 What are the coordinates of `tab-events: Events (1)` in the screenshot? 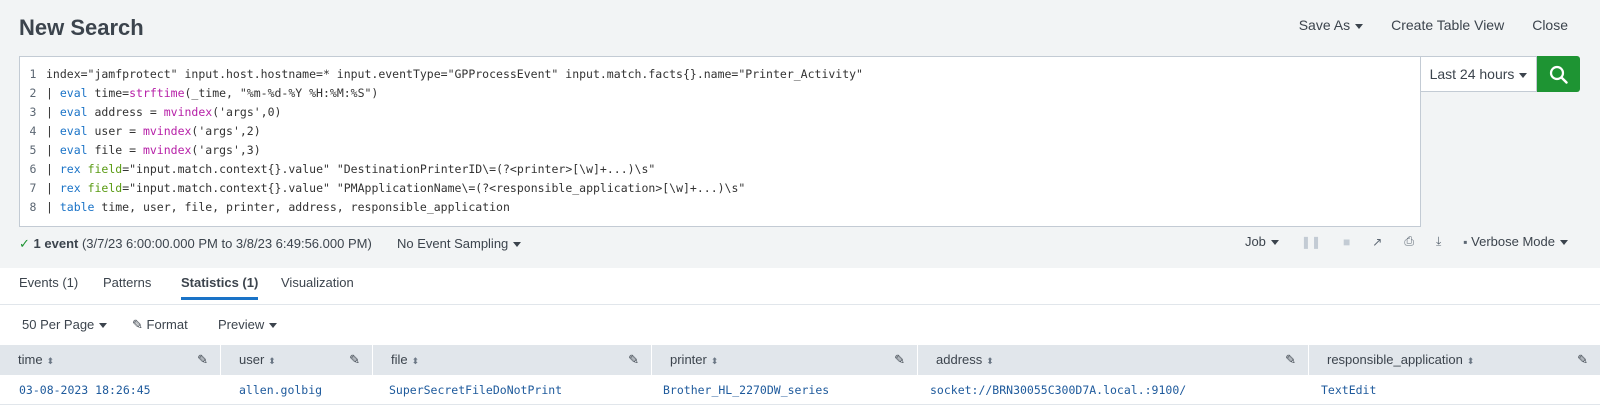 It's located at (48, 286).